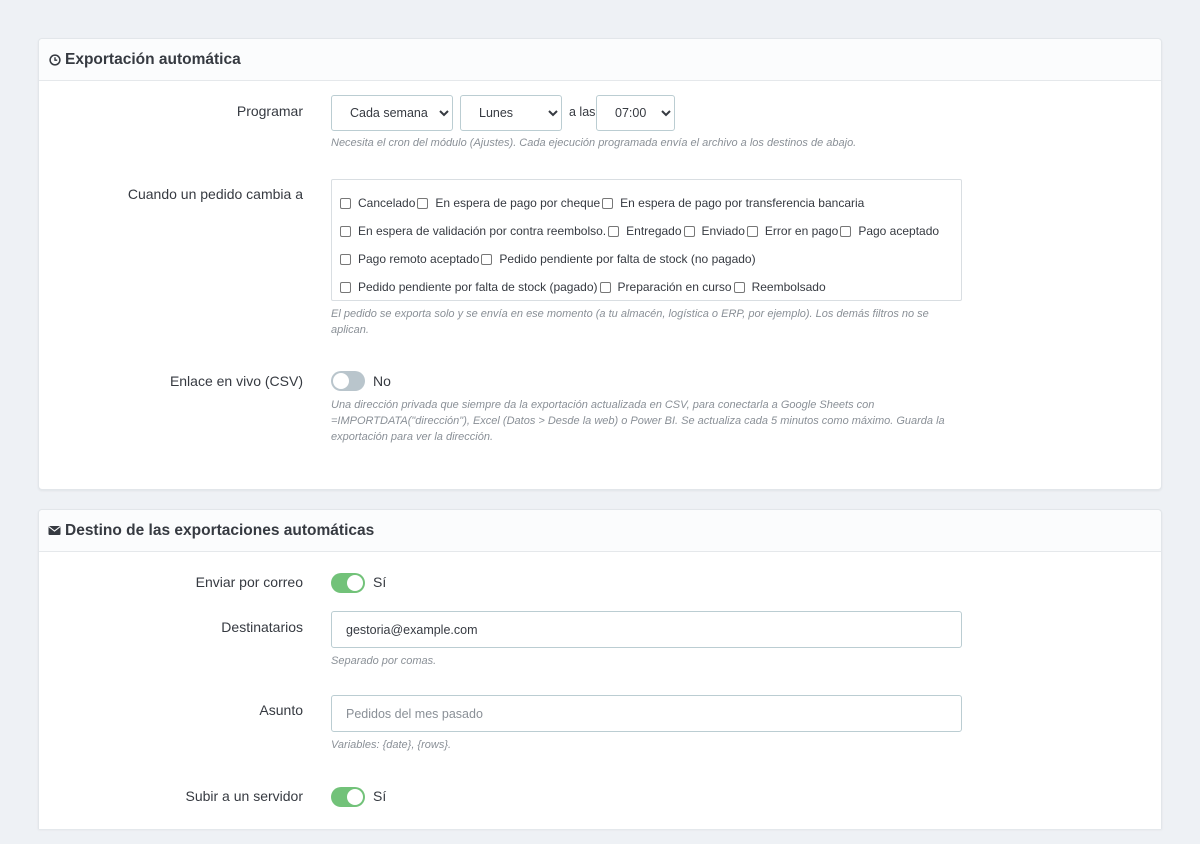 This screenshot has height=844, width=1200. What do you see at coordinates (384, 661) in the screenshot?
I see `recipients-help: Separado por comas.` at bounding box center [384, 661].